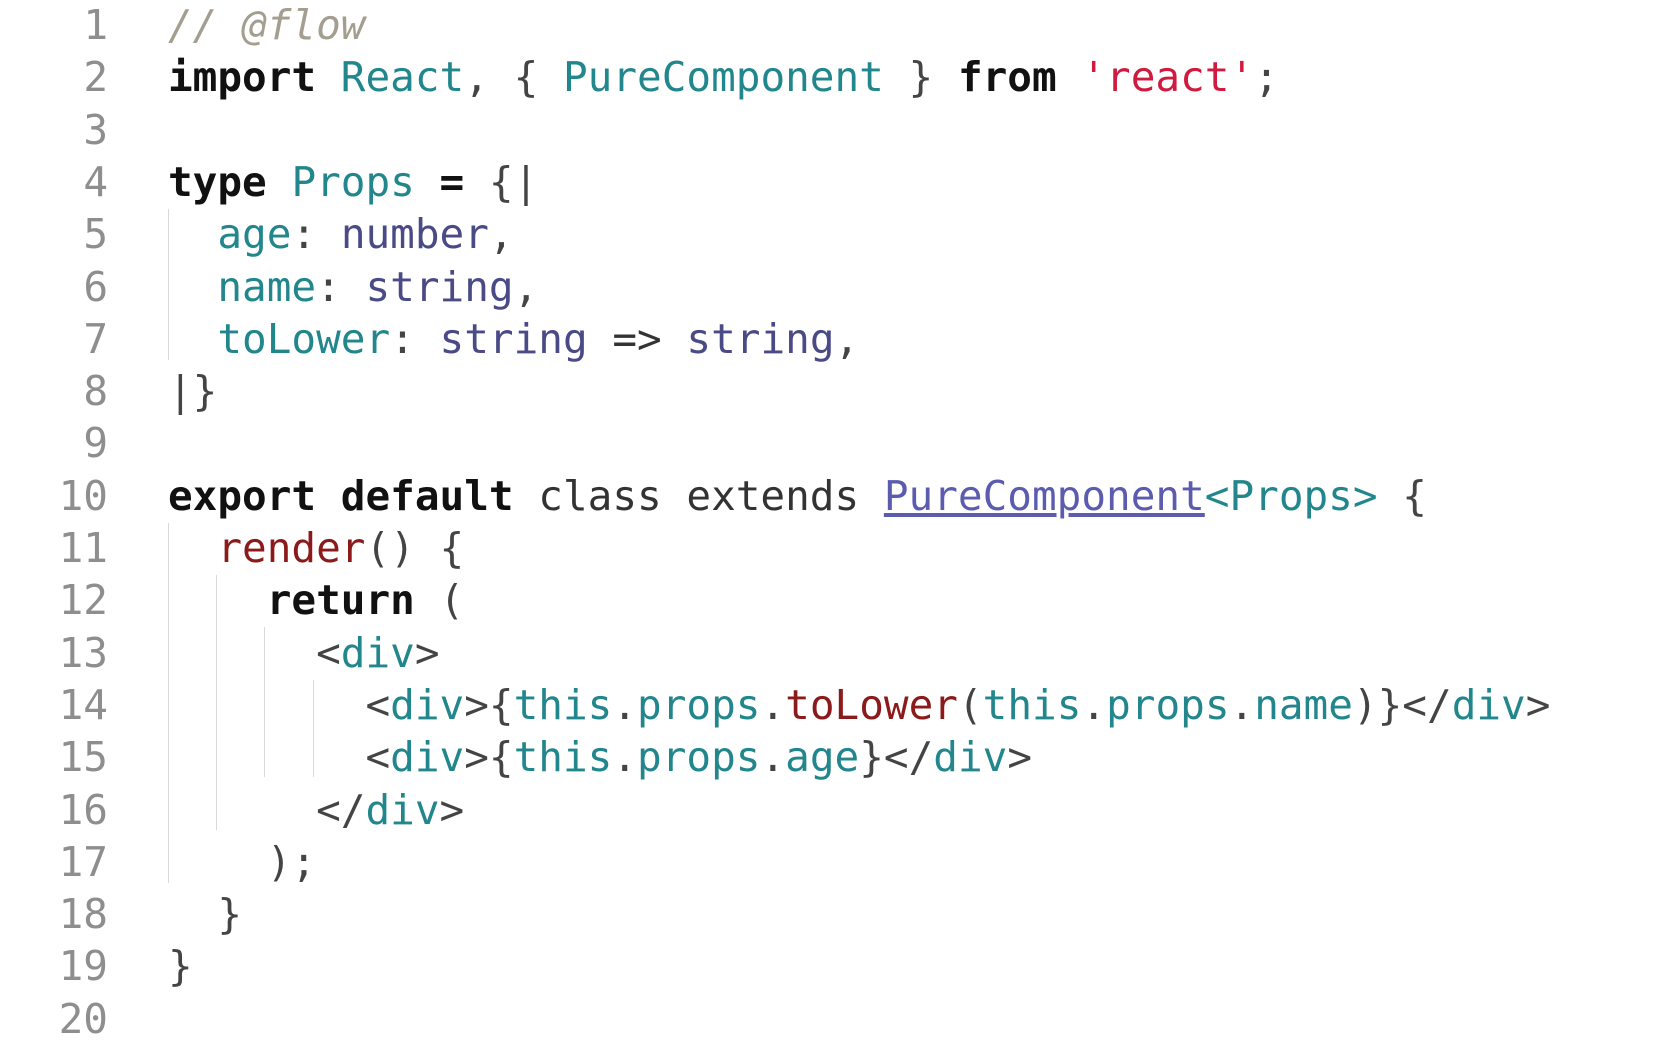 The width and height of the screenshot is (1670, 1040). I want to click on code-text: // @flow, so click(266, 25).